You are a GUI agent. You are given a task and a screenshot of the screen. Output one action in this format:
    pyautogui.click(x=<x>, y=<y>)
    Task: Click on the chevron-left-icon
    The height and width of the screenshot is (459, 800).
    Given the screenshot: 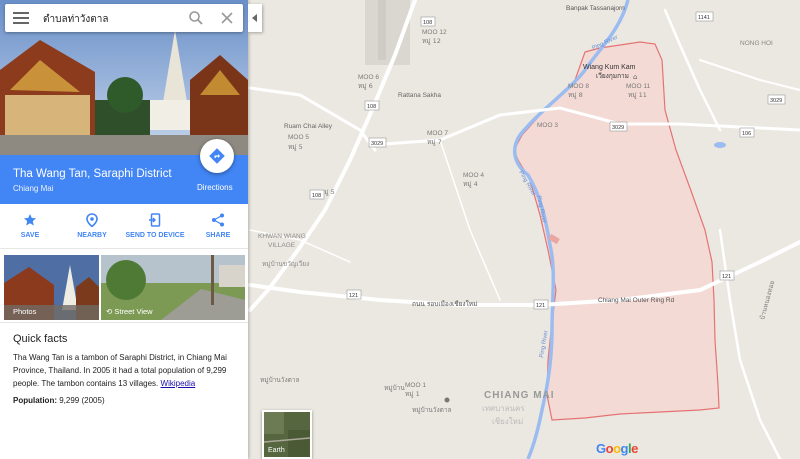 What is the action you would take?
    pyautogui.click(x=254, y=18)
    